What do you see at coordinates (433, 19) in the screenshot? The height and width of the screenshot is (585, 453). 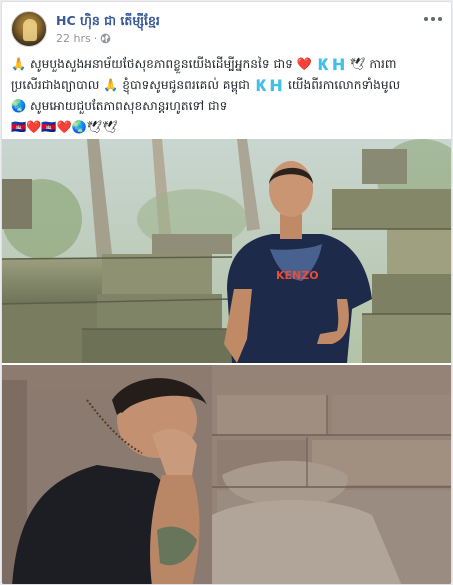 I see `more-icon` at bounding box center [433, 19].